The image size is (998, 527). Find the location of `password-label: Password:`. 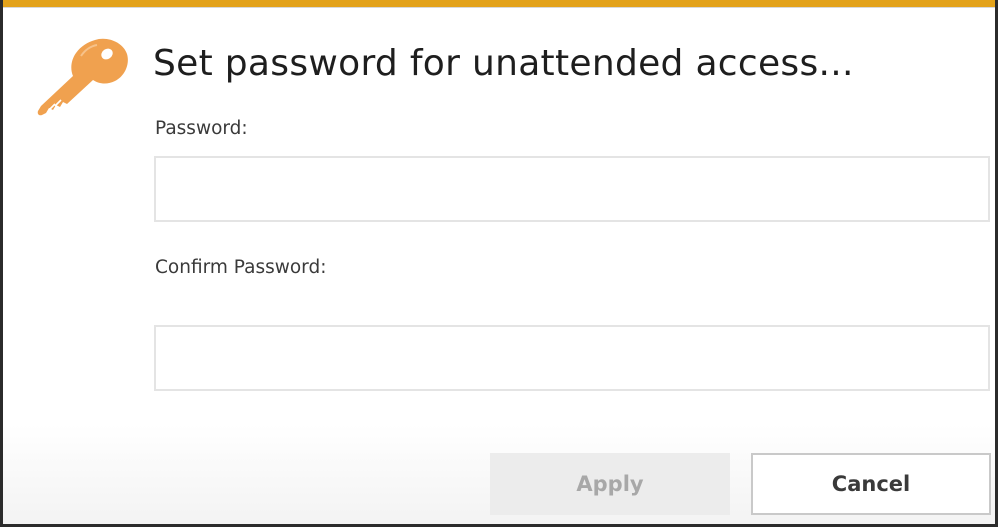

password-label: Password: is located at coordinates (201, 128).